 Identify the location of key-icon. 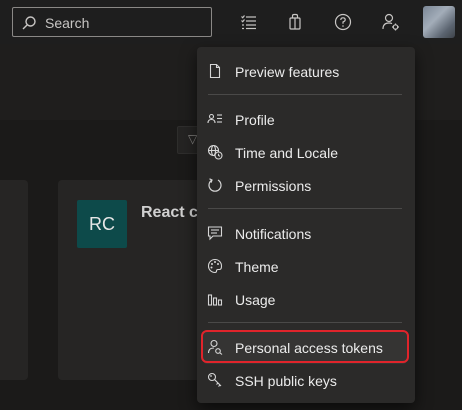
(214, 379).